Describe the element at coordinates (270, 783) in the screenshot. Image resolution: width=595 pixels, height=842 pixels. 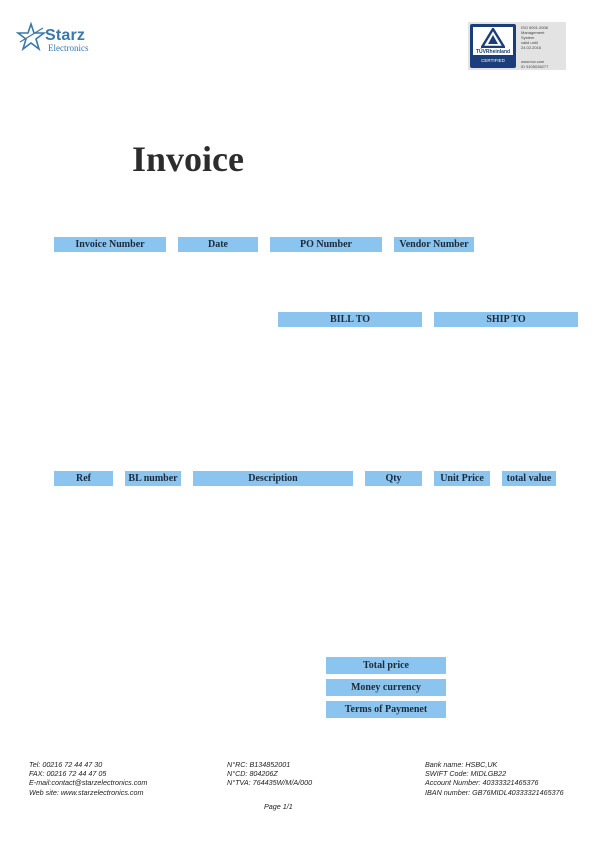
I see `footer-tva: N°TVA: 764435W/M/A/000` at that location.